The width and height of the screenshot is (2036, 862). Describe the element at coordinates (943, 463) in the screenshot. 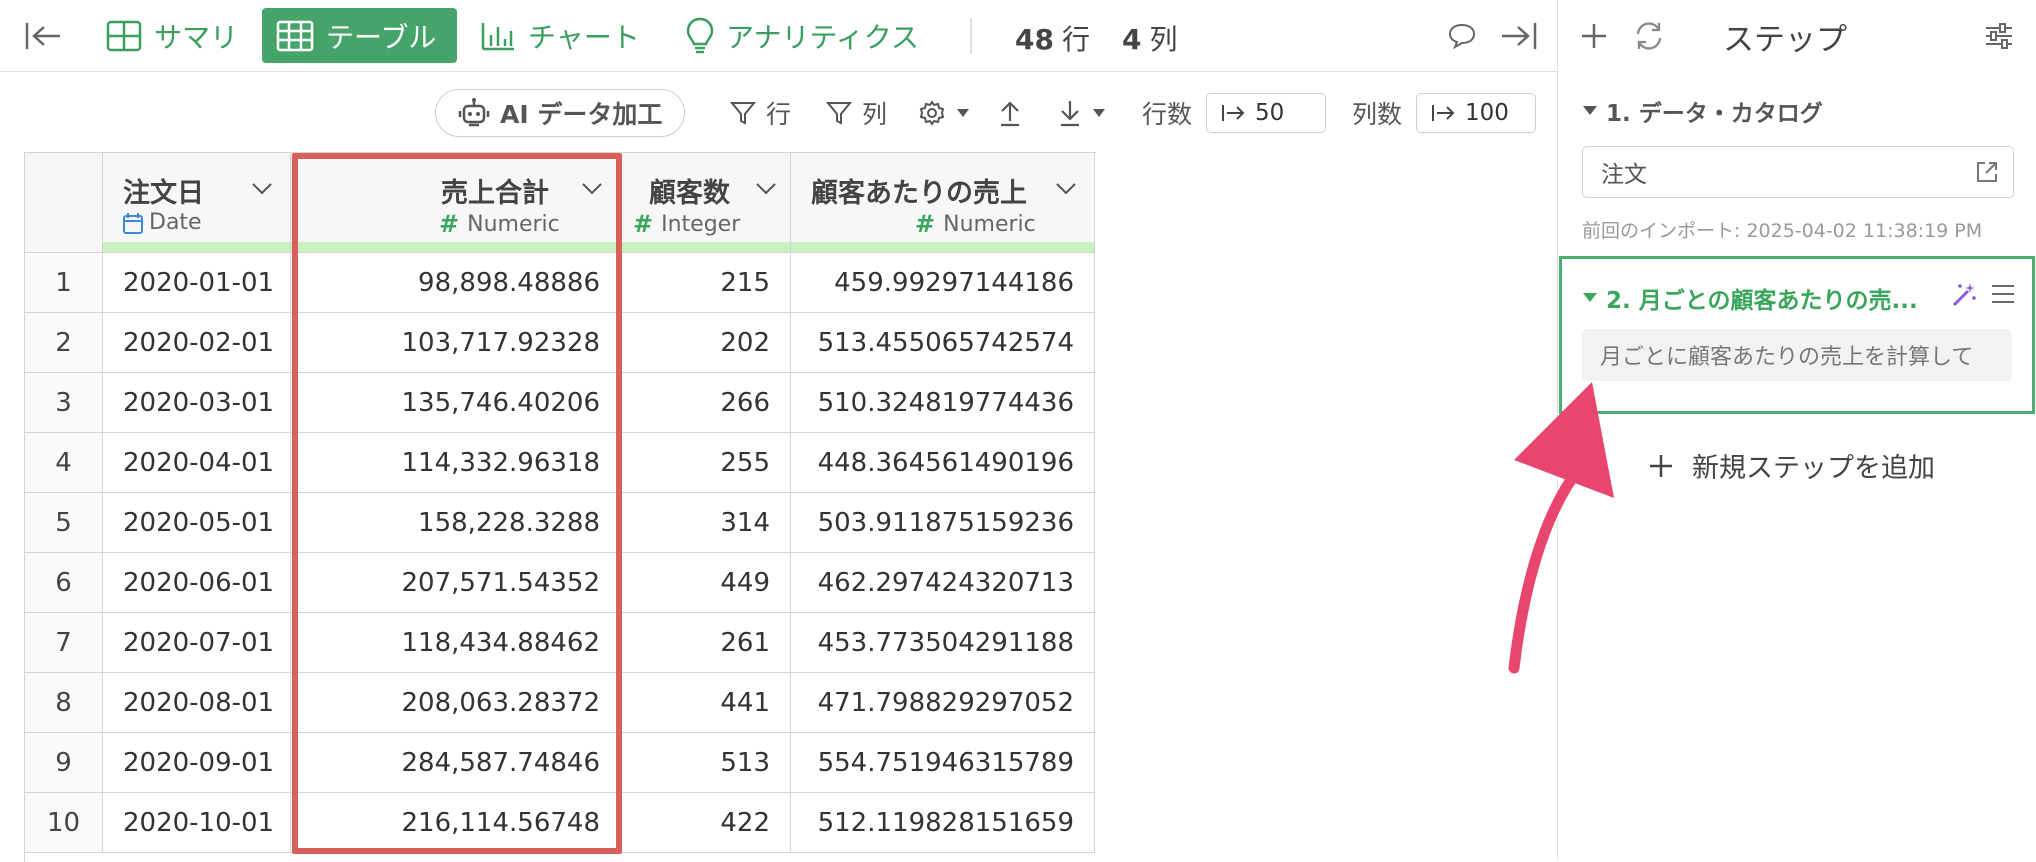

I see `cell-per-customer: 448.364561490196` at that location.